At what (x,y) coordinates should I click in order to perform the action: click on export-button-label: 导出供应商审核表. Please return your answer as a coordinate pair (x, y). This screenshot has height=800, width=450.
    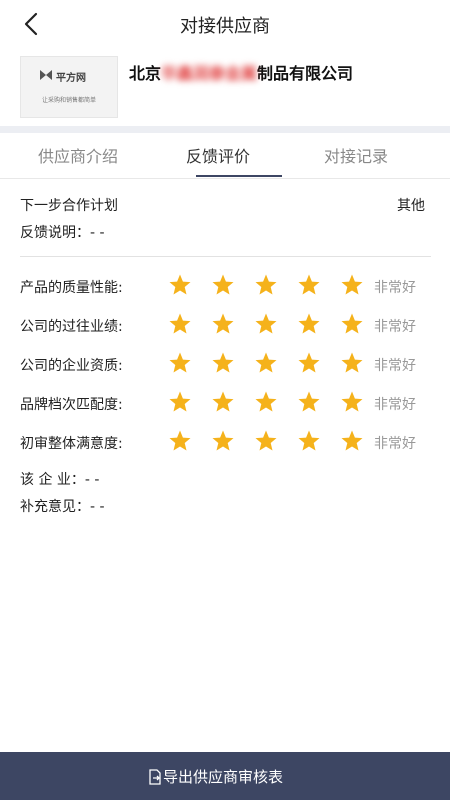
    Looking at the image, I should click on (223, 777).